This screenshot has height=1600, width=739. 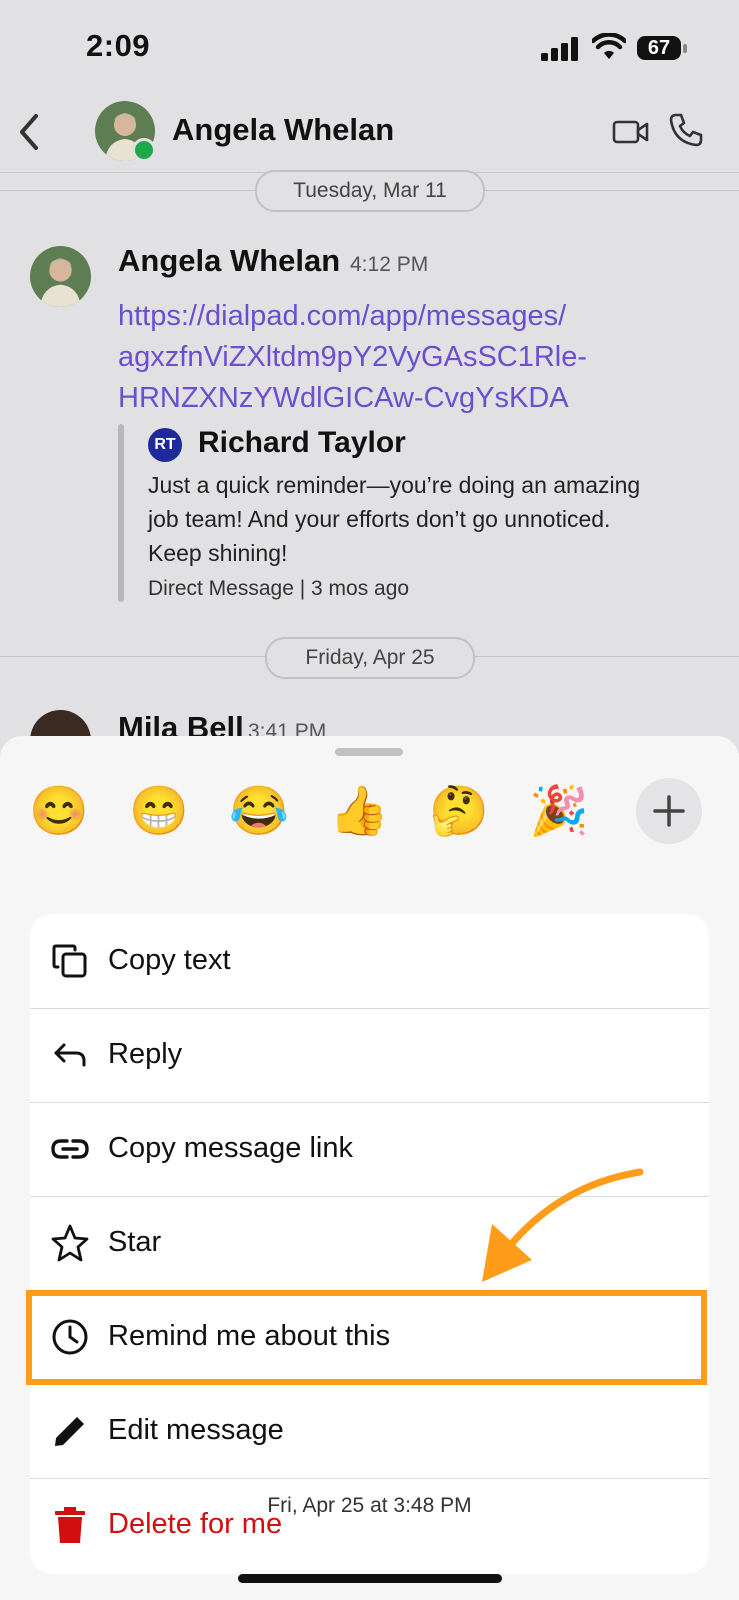 I want to click on menu-item-edit: Edit message, so click(x=369, y=1431).